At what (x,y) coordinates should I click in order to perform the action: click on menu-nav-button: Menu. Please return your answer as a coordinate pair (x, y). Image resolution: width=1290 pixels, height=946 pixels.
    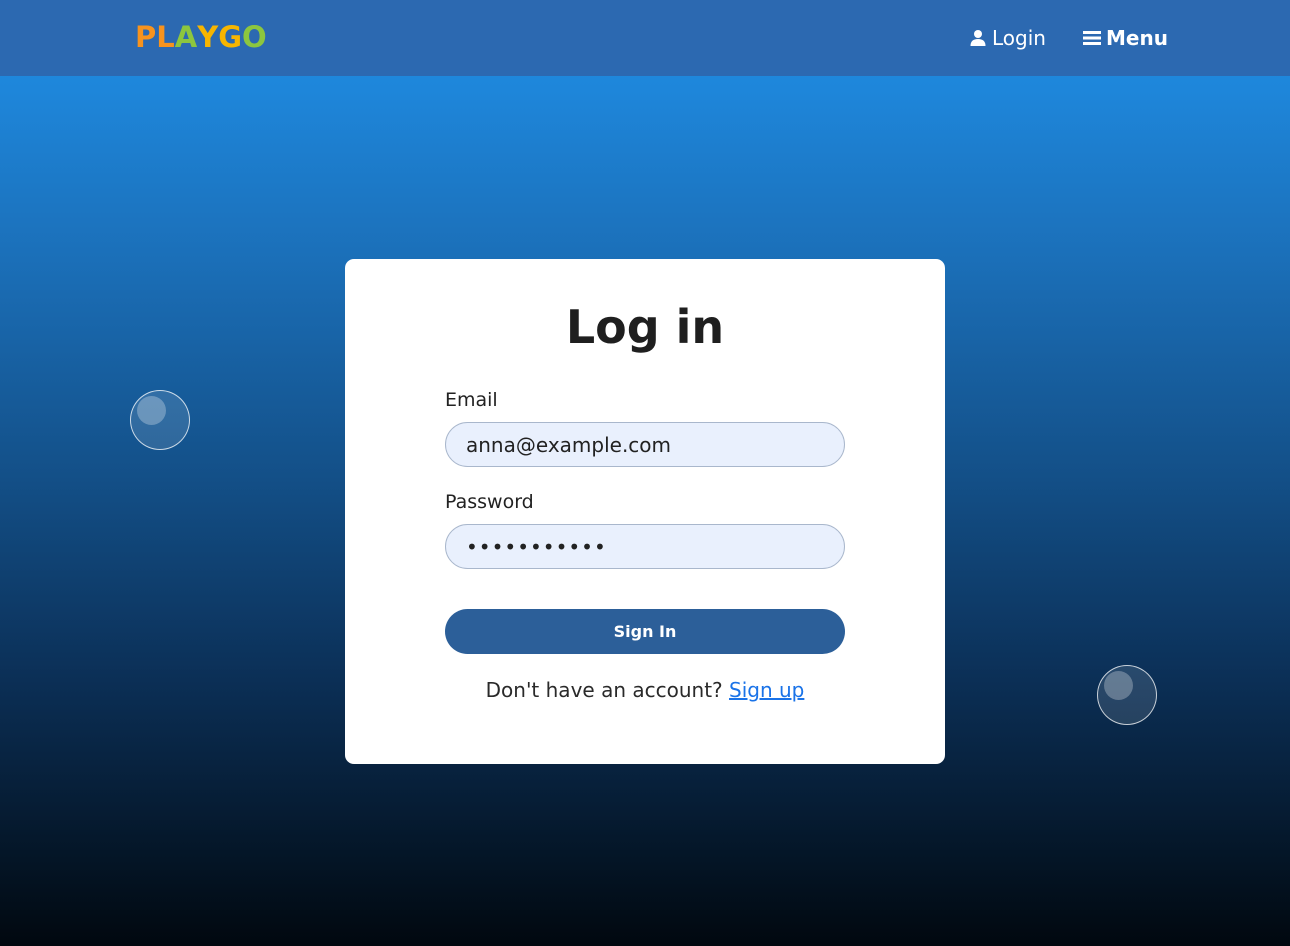
    Looking at the image, I should click on (1125, 38).